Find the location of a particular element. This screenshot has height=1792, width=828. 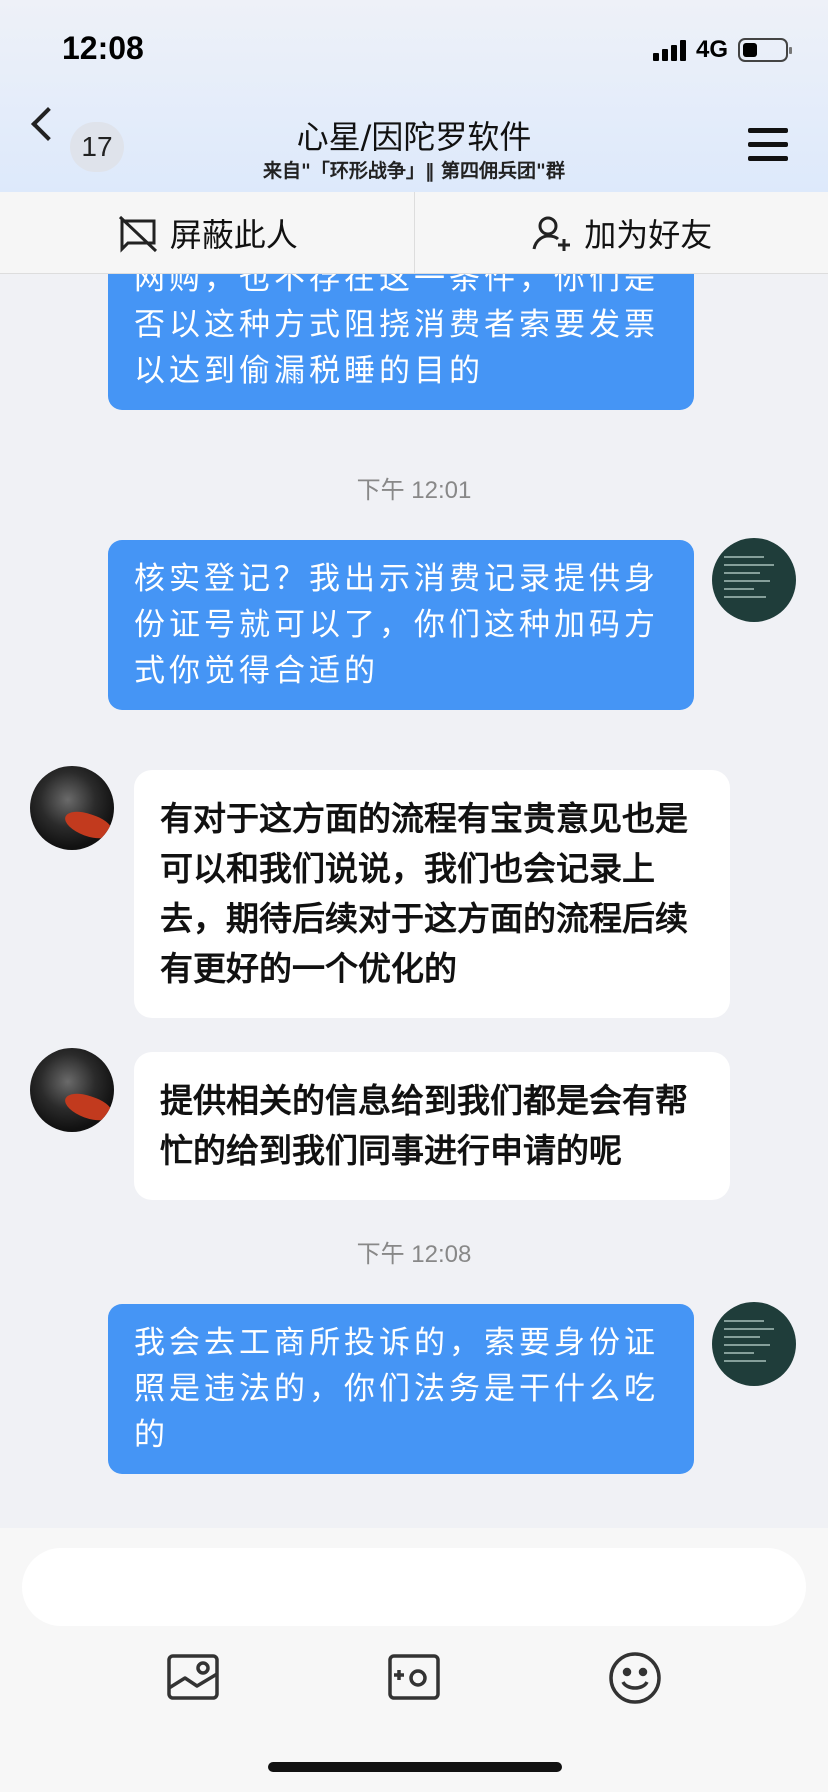

block-user-button: 屏蔽此人 is located at coordinates (207, 232).